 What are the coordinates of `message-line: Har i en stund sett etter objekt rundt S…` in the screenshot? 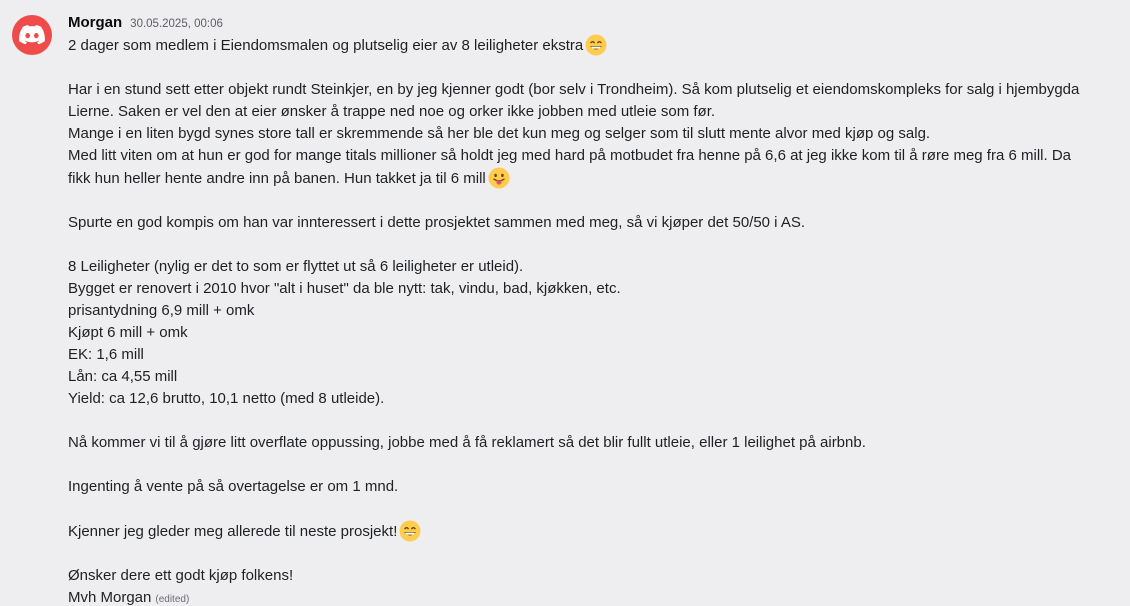 It's located at (593, 90).